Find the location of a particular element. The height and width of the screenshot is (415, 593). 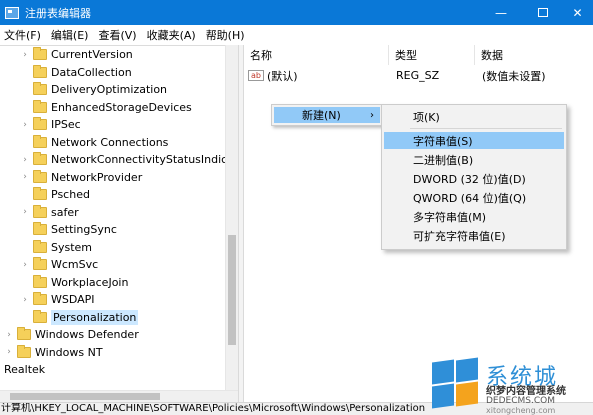

tree-item: › WSDAPI is located at coordinates (57, 299).